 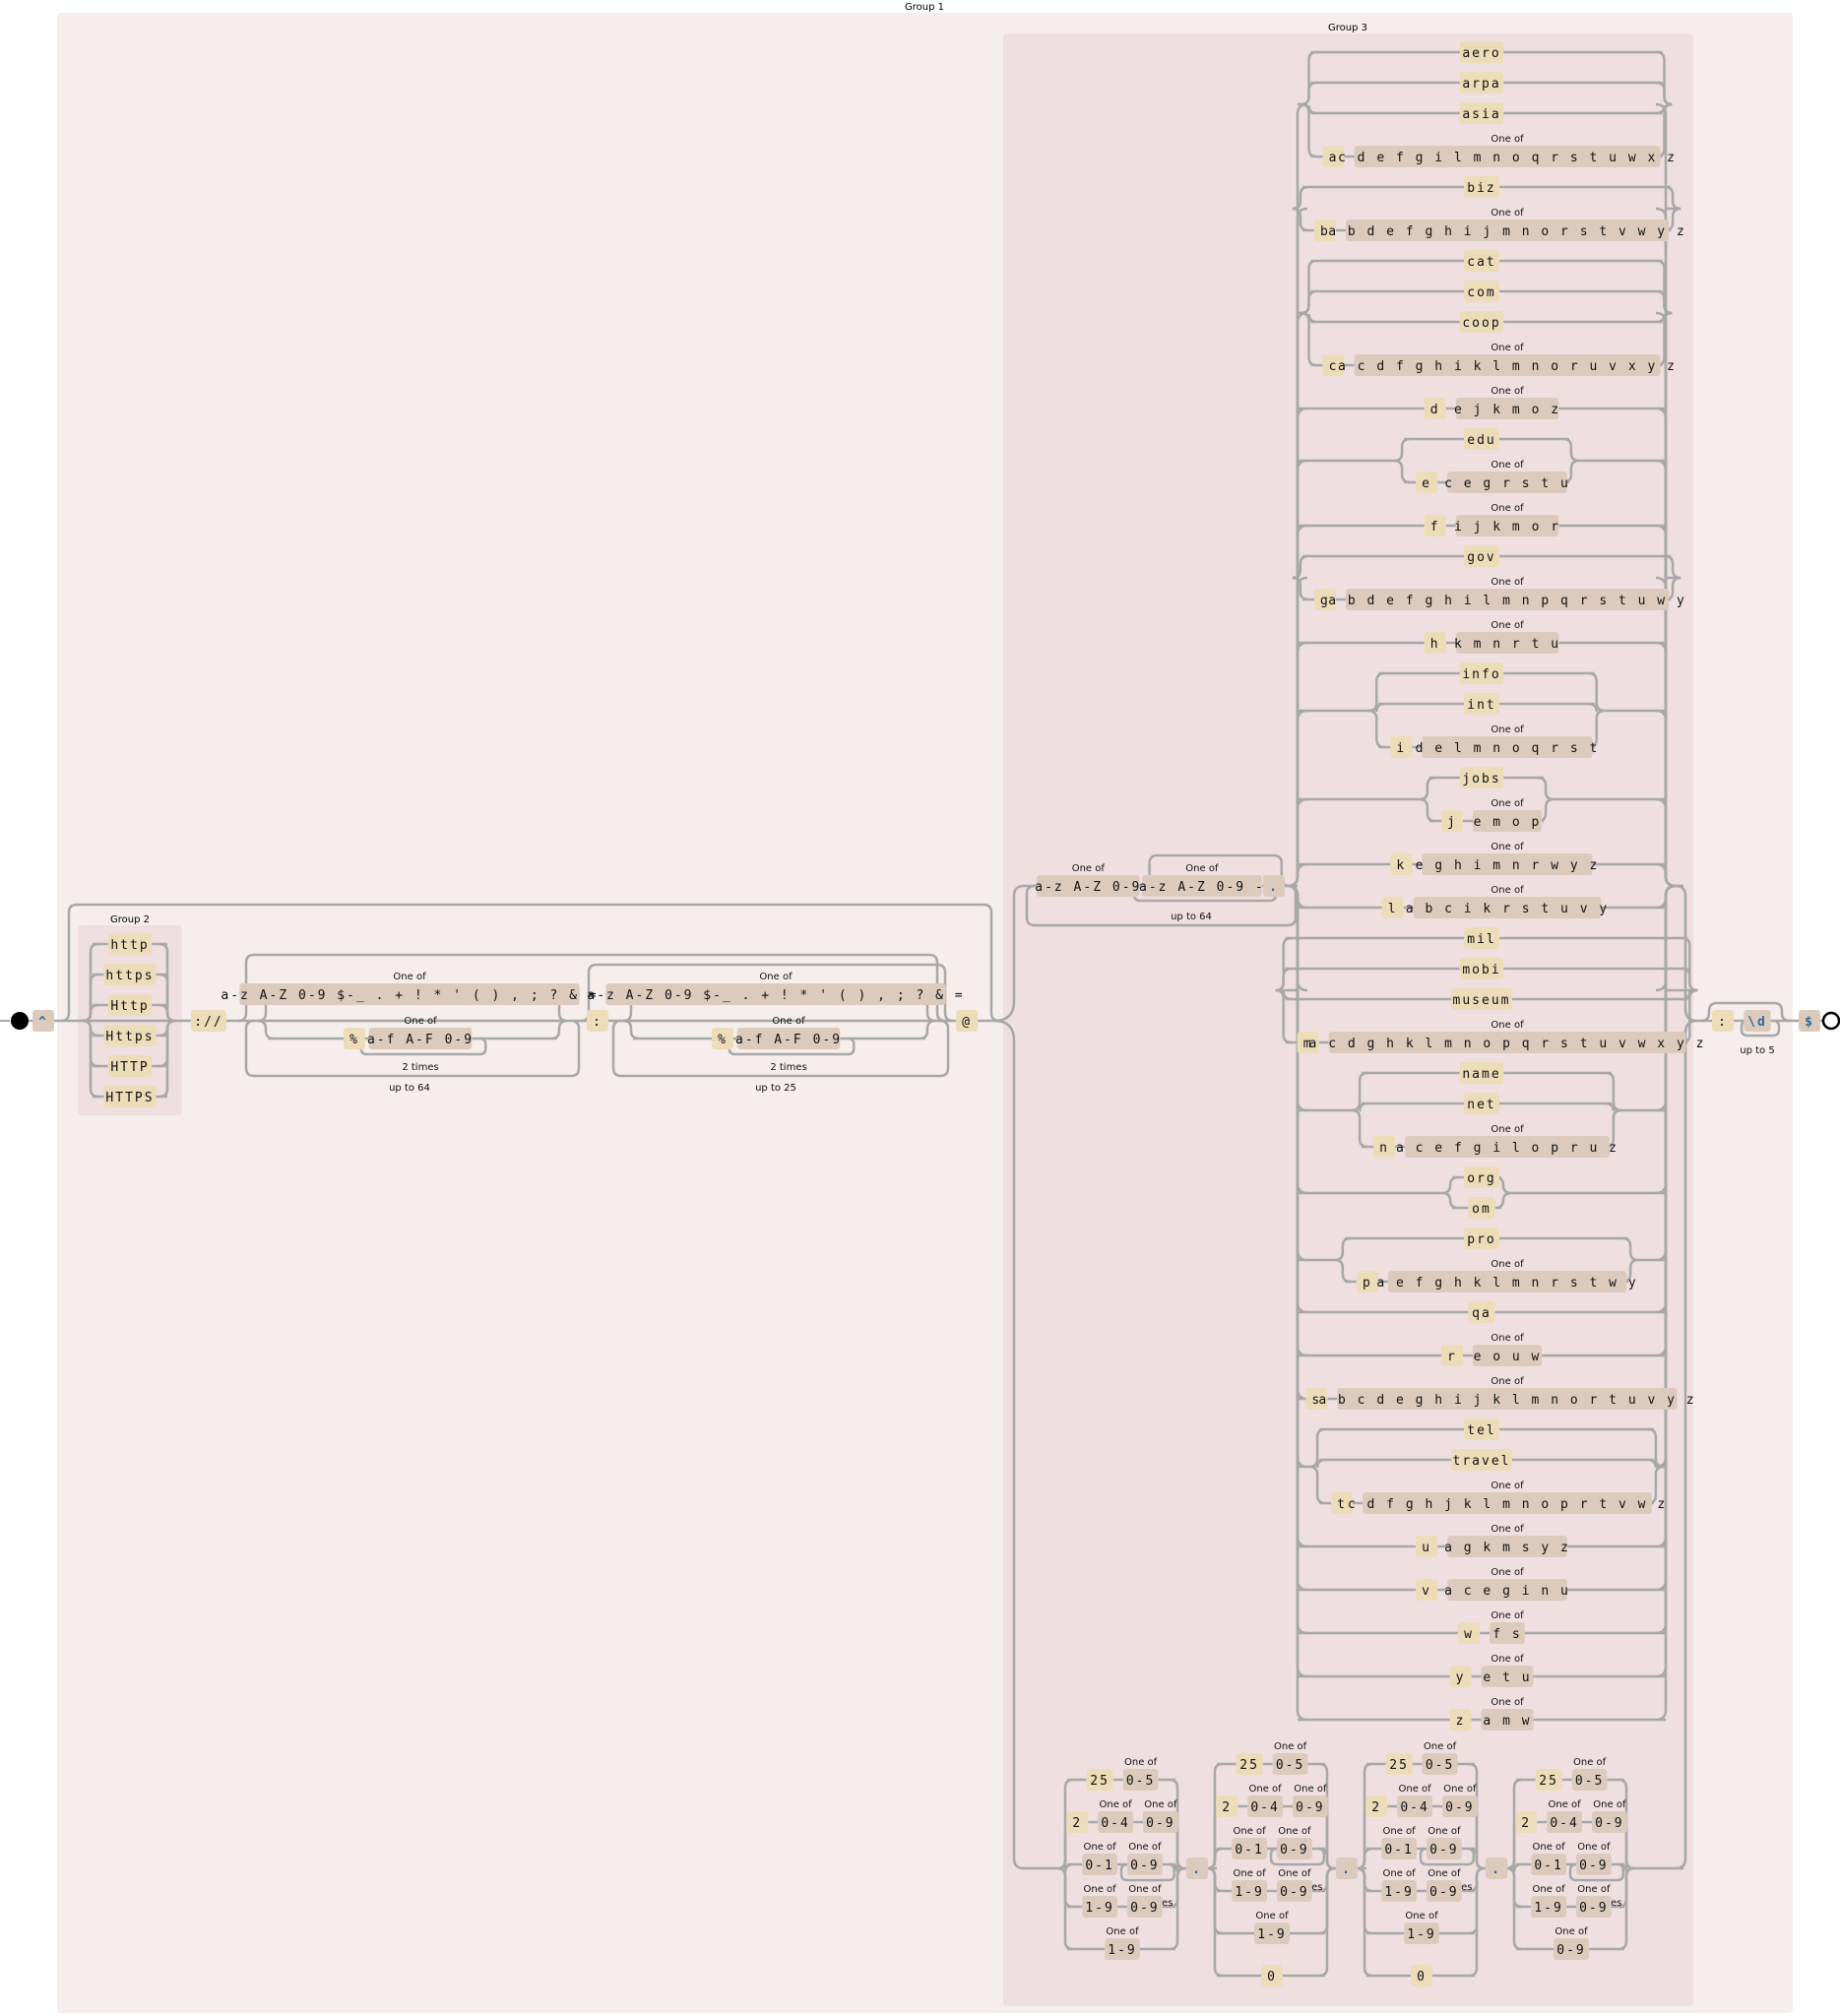 What do you see at coordinates (1757, 1022) in the screenshot?
I see `port-digit: \d` at bounding box center [1757, 1022].